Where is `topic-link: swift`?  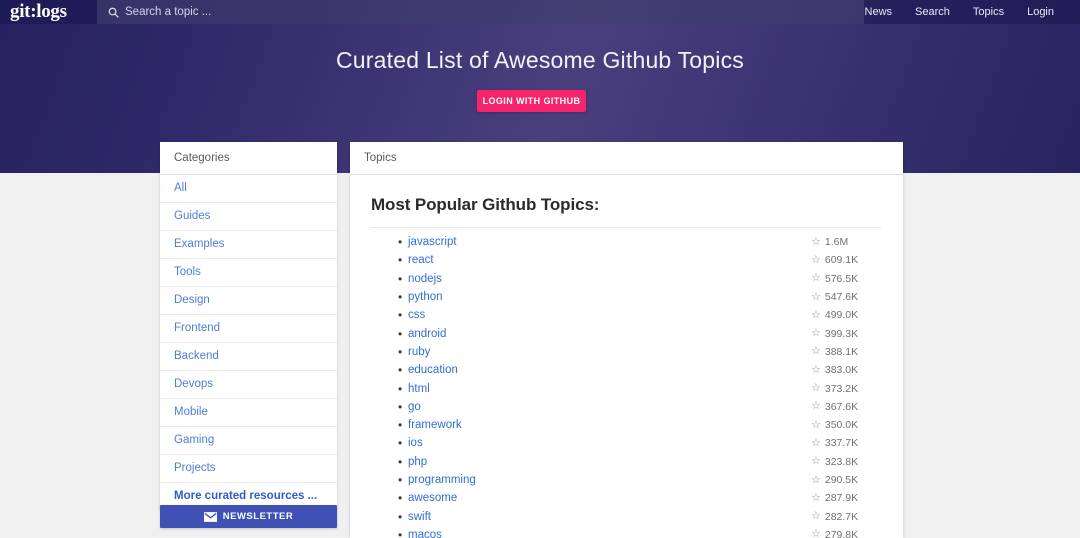 topic-link: swift is located at coordinates (609, 517).